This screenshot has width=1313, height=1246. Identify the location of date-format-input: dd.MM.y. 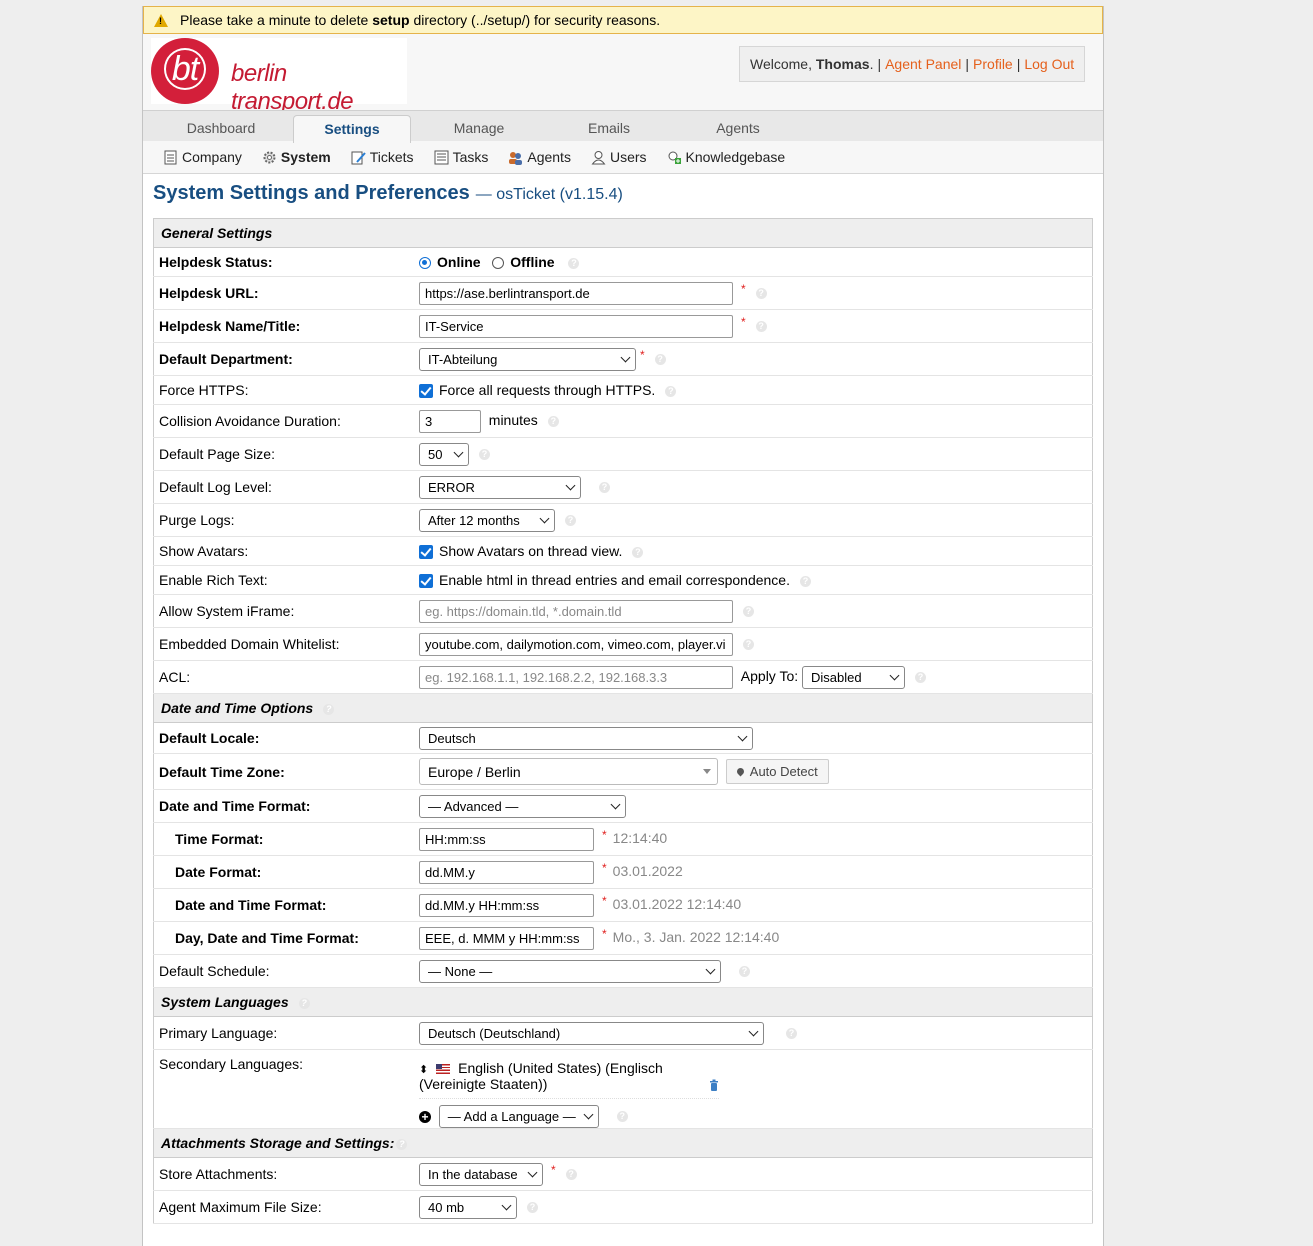
(506, 872).